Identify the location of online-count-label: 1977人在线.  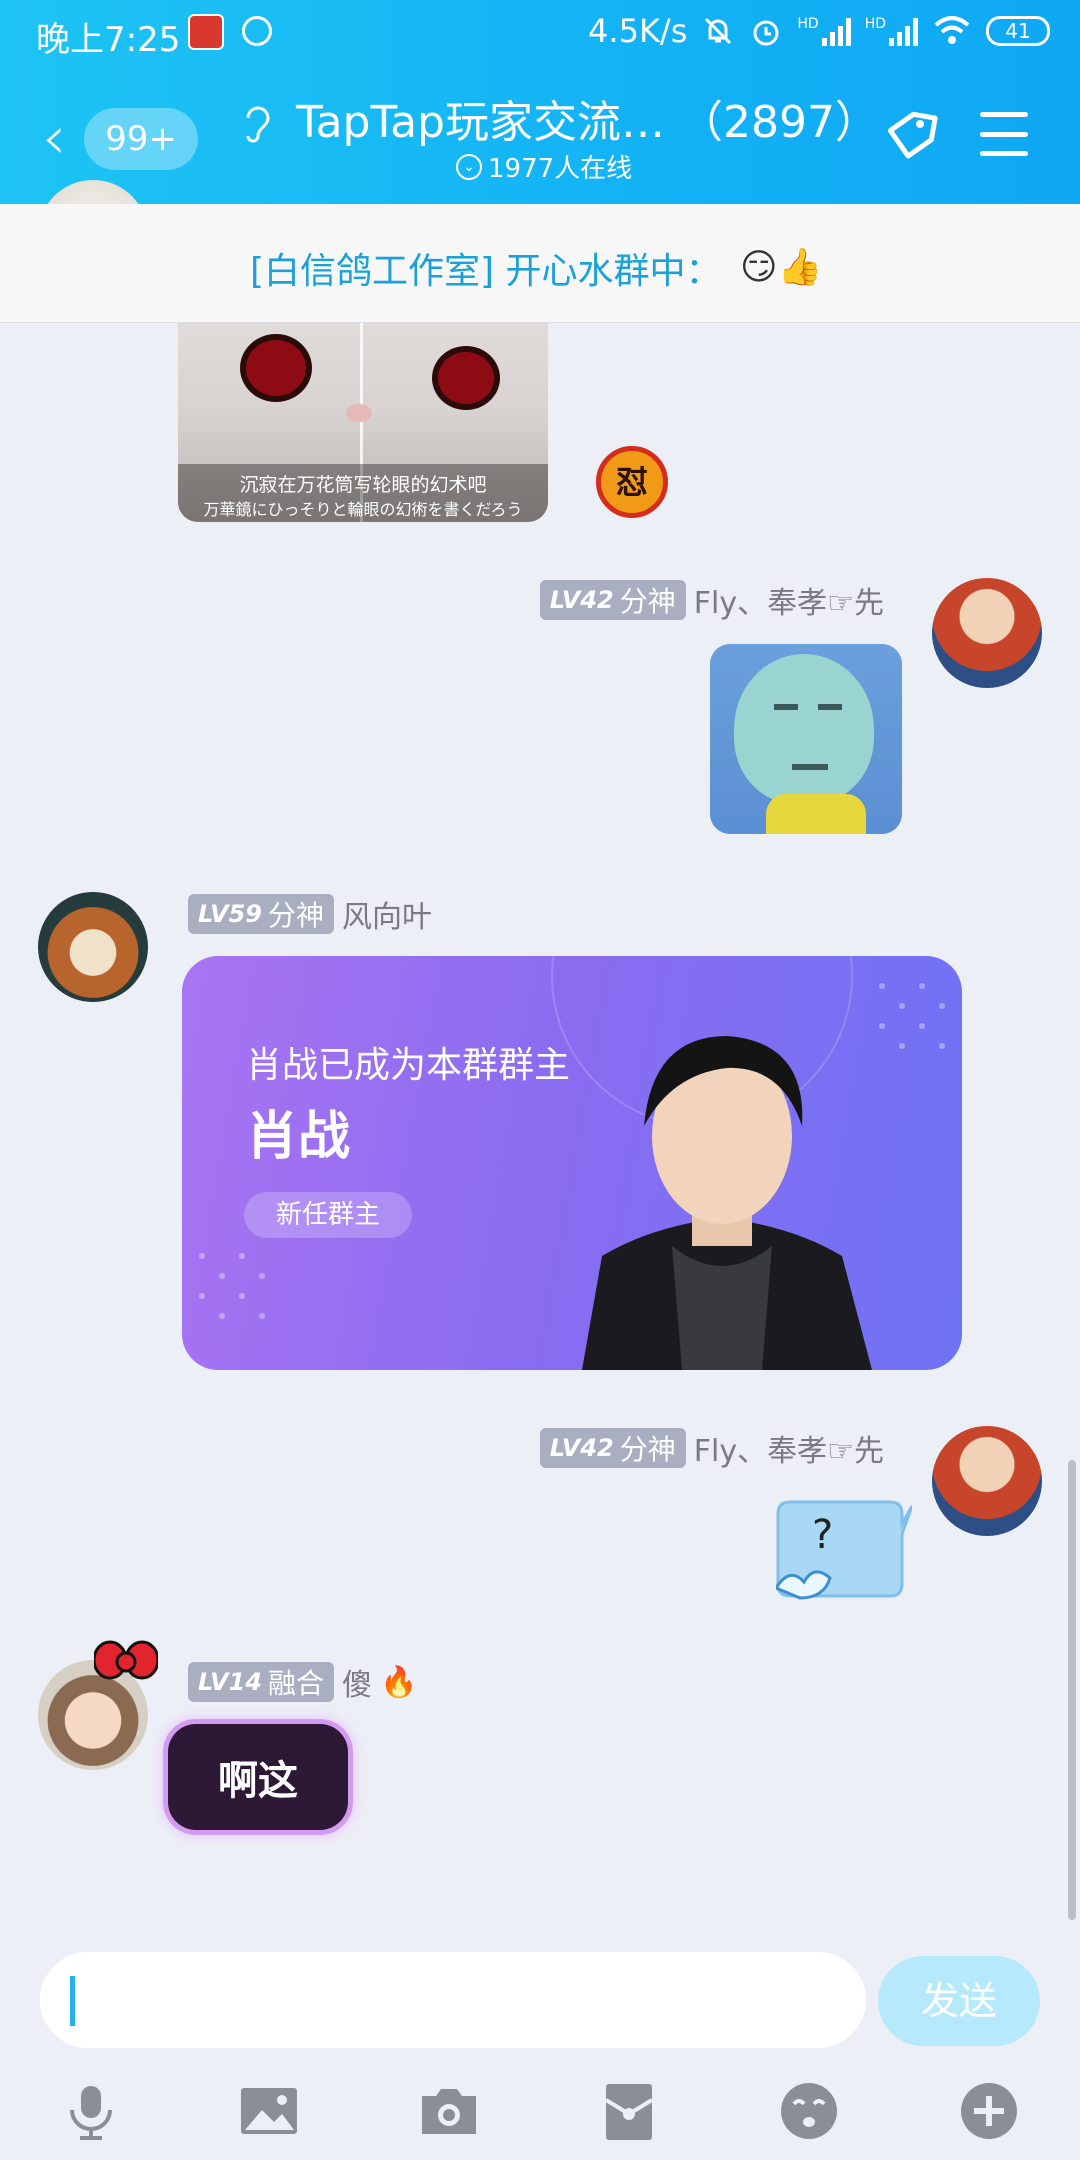
(560, 169).